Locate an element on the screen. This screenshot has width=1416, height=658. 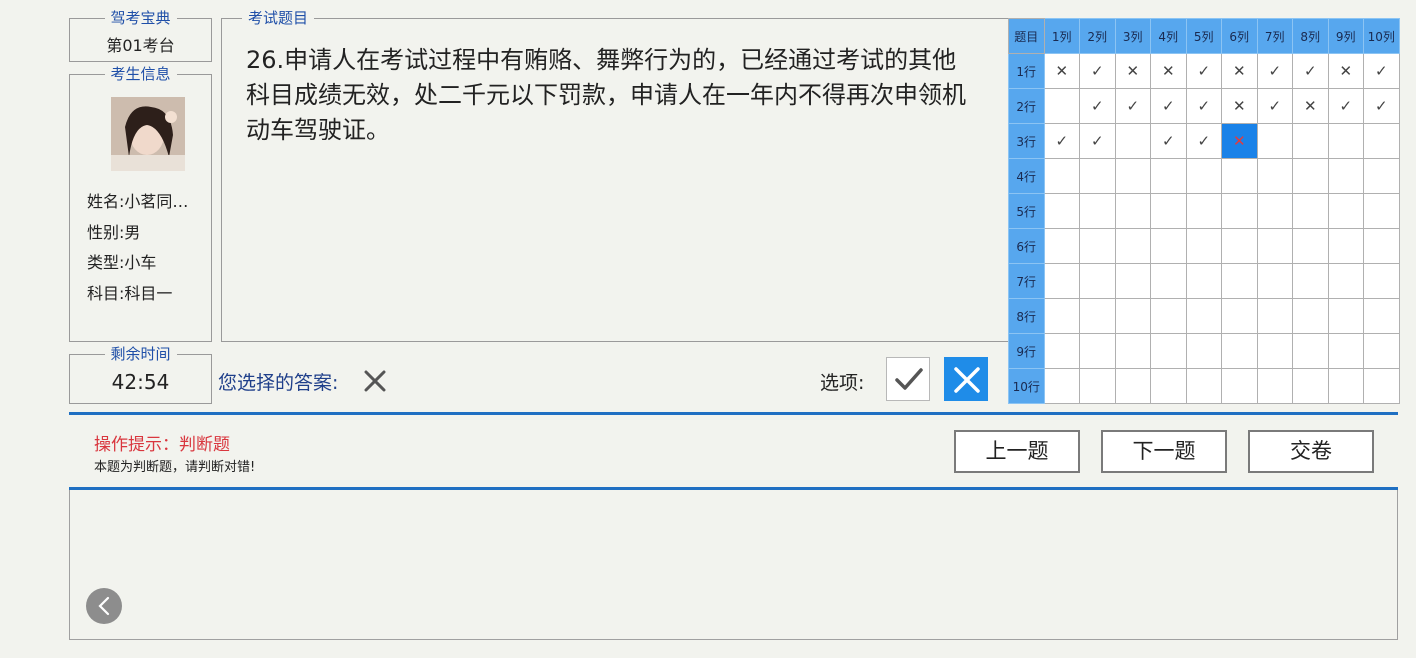
back-button is located at coordinates (104, 606).